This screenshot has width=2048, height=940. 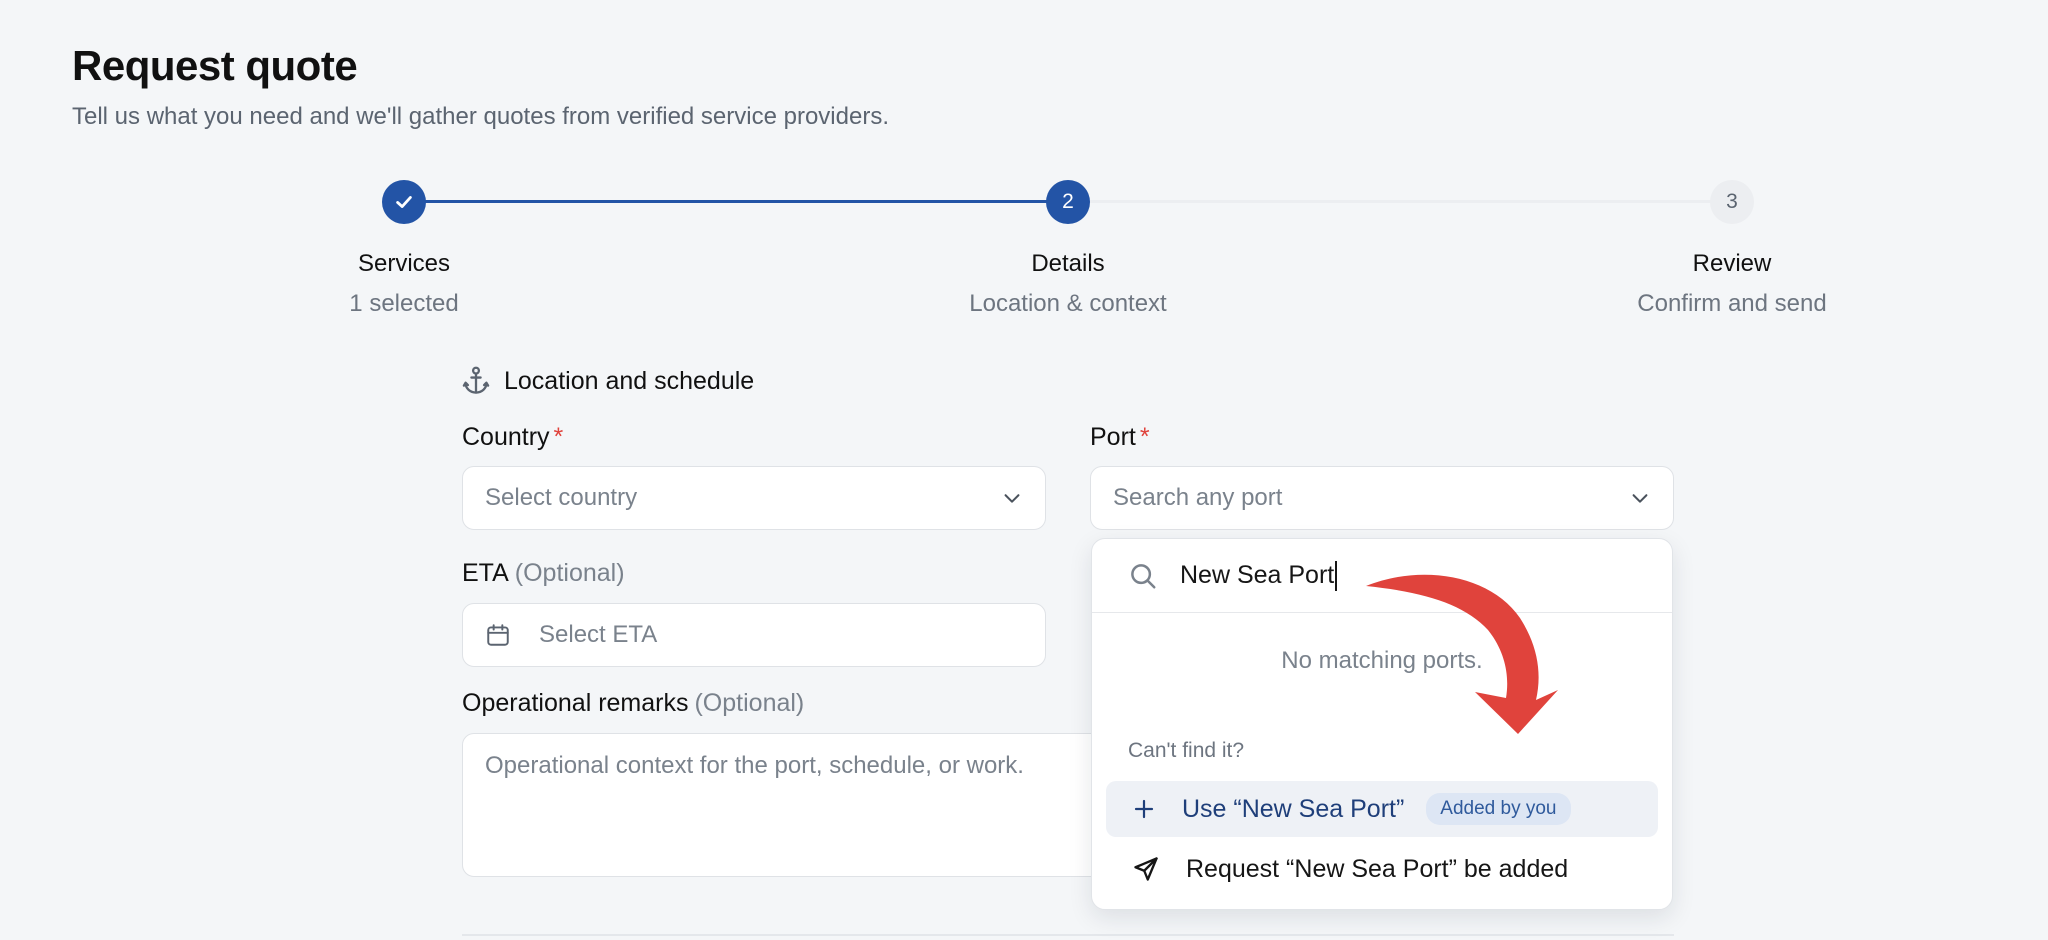 What do you see at coordinates (1068, 264) in the screenshot?
I see `step-details-label: Details` at bounding box center [1068, 264].